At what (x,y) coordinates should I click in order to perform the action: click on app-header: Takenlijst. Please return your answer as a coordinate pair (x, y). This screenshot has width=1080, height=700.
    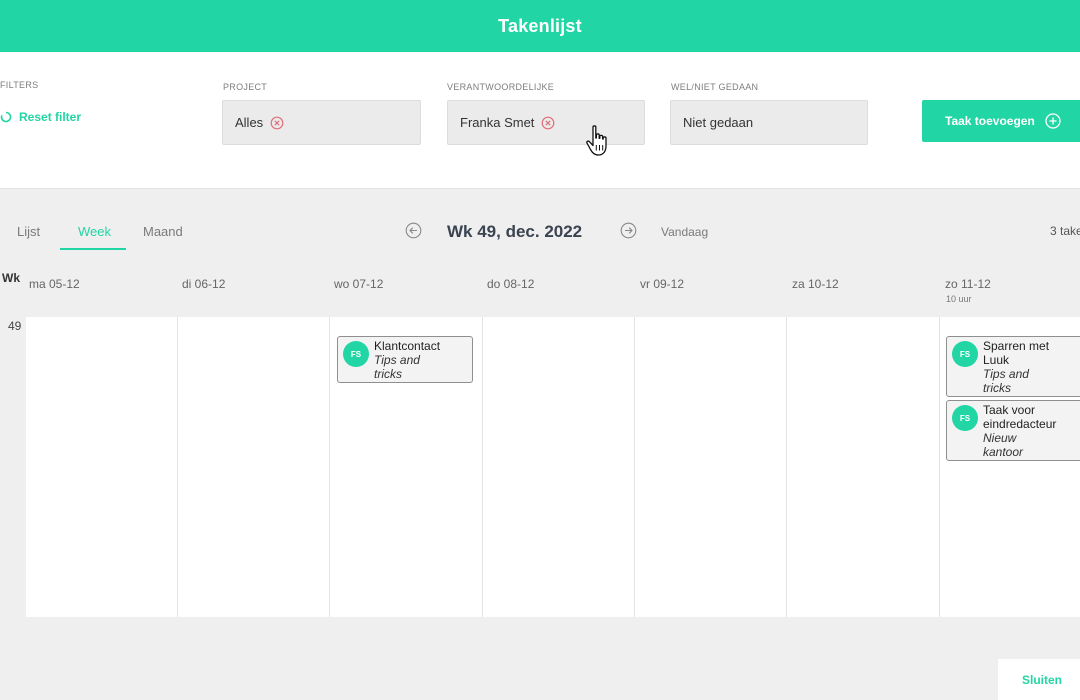
    Looking at the image, I should click on (540, 26).